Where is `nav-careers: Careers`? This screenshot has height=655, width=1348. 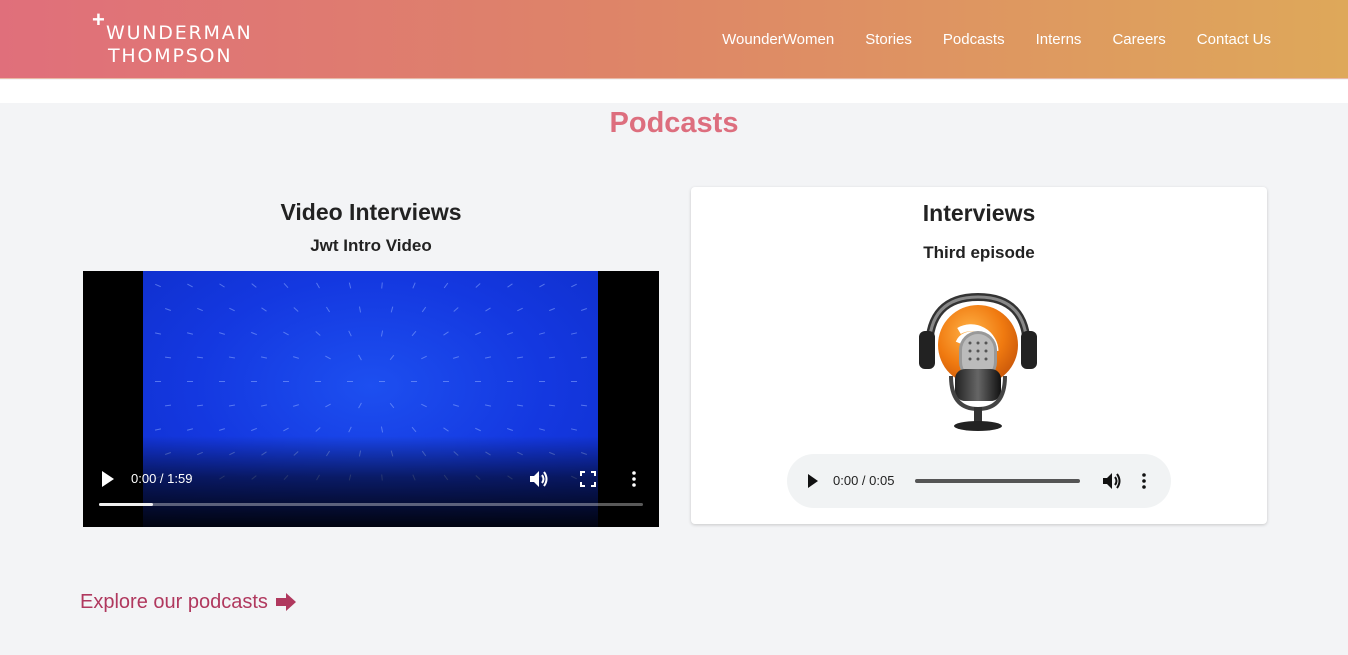
nav-careers: Careers is located at coordinates (1138, 39).